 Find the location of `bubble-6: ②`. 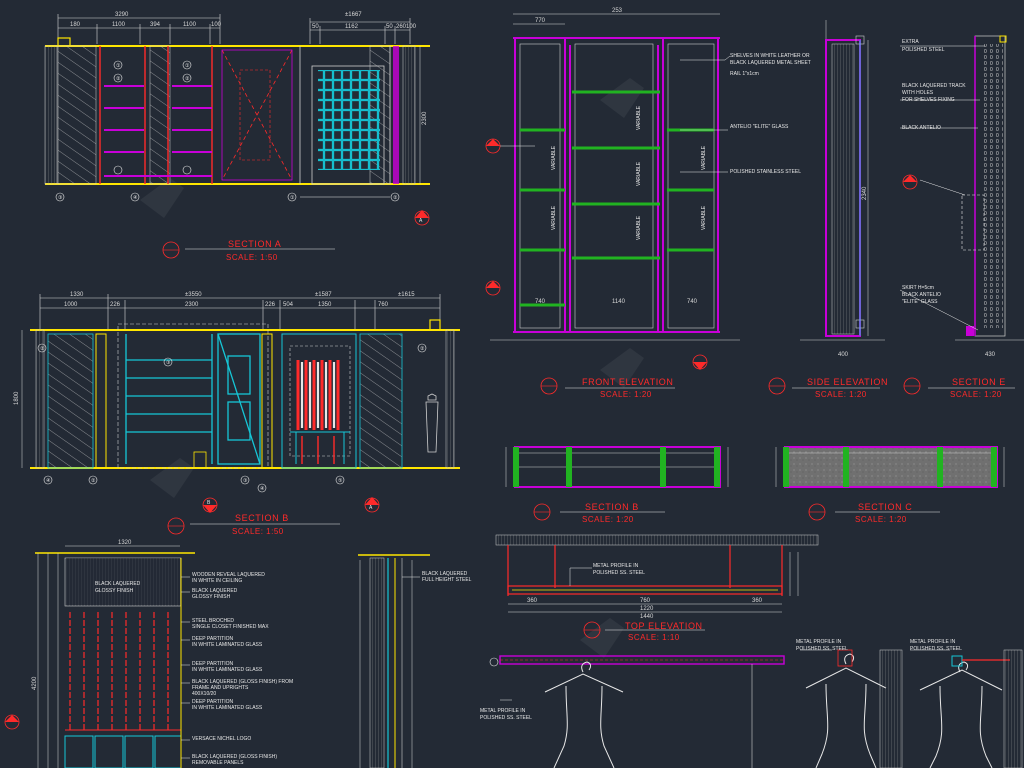

bubble-6: ② is located at coordinates (395, 198).